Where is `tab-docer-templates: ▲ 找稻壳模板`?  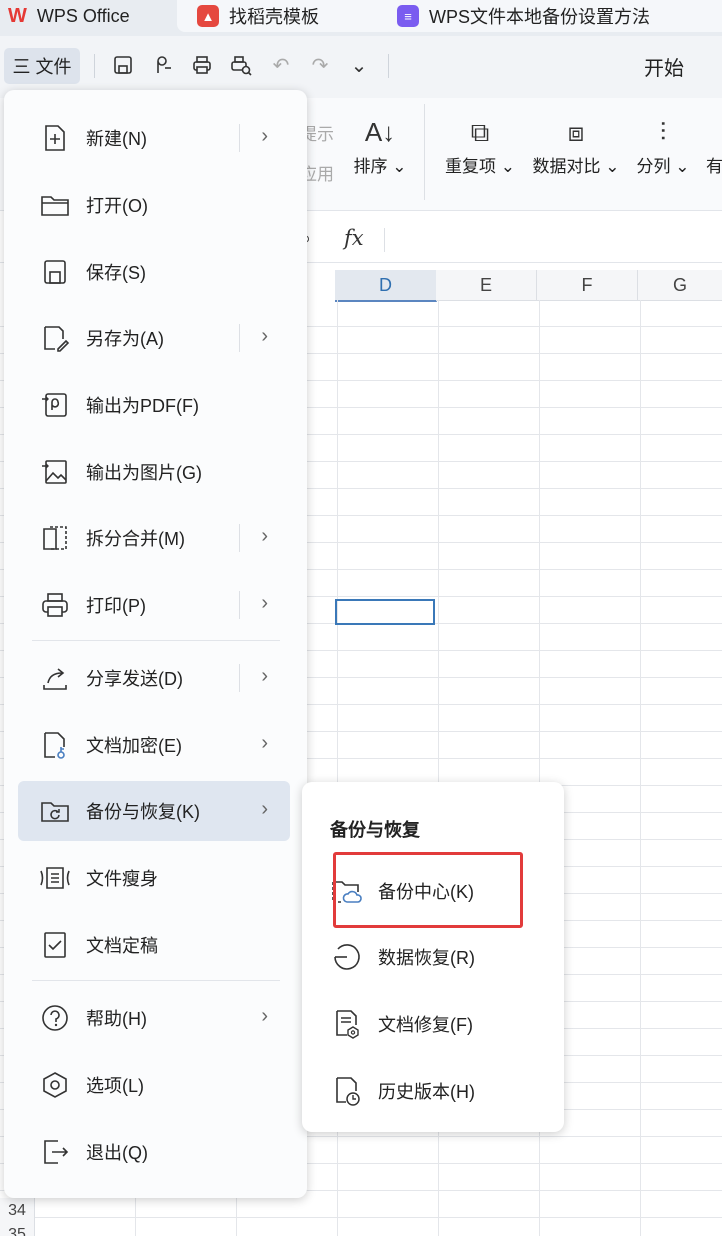 tab-docer-templates: ▲ 找稻壳模板 is located at coordinates (286, 16).